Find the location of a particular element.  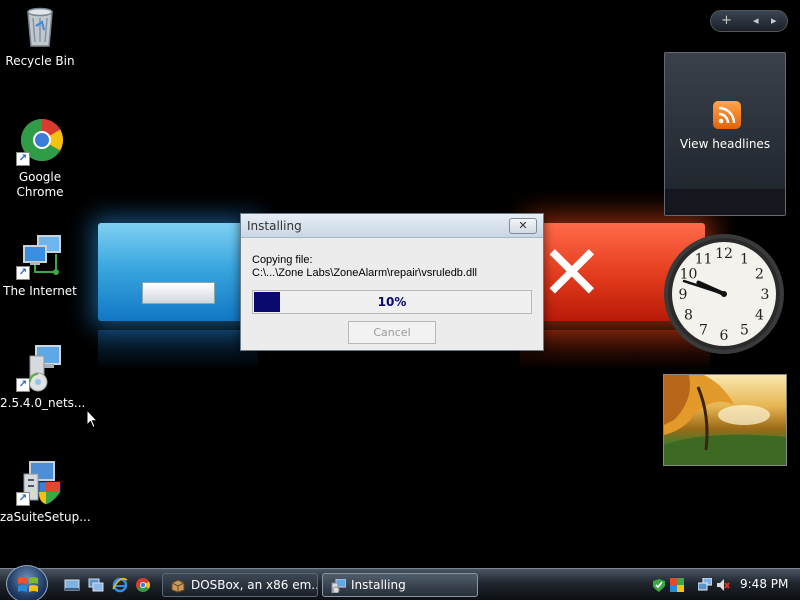

security-shield-tray-icon is located at coordinates (659, 584).